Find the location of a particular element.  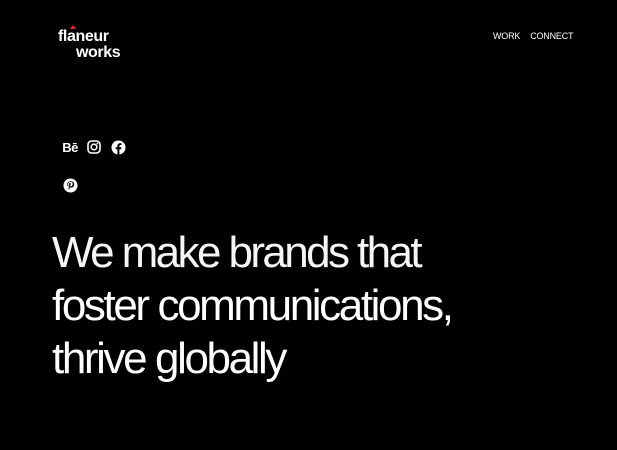

main-nav: WORK CONNECT is located at coordinates (533, 36).